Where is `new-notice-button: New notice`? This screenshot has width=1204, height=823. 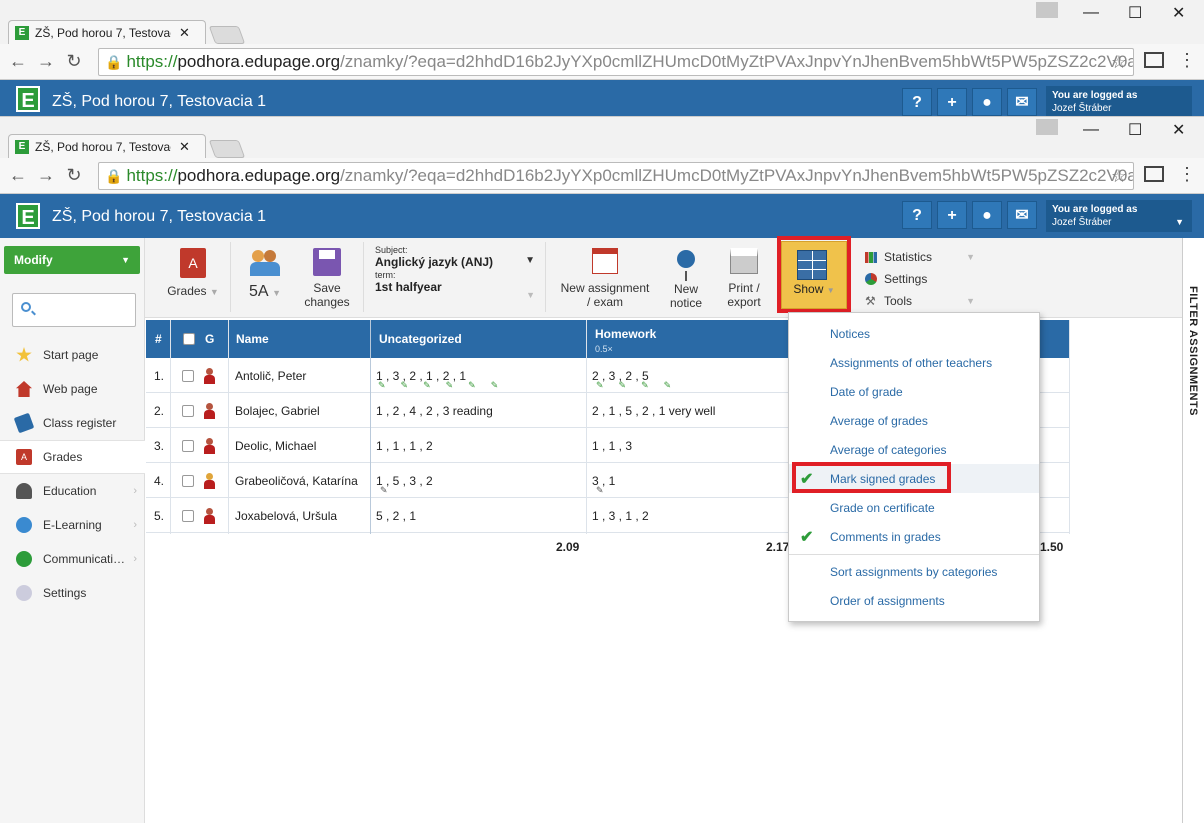
new-notice-button: New notice is located at coordinates (686, 279).